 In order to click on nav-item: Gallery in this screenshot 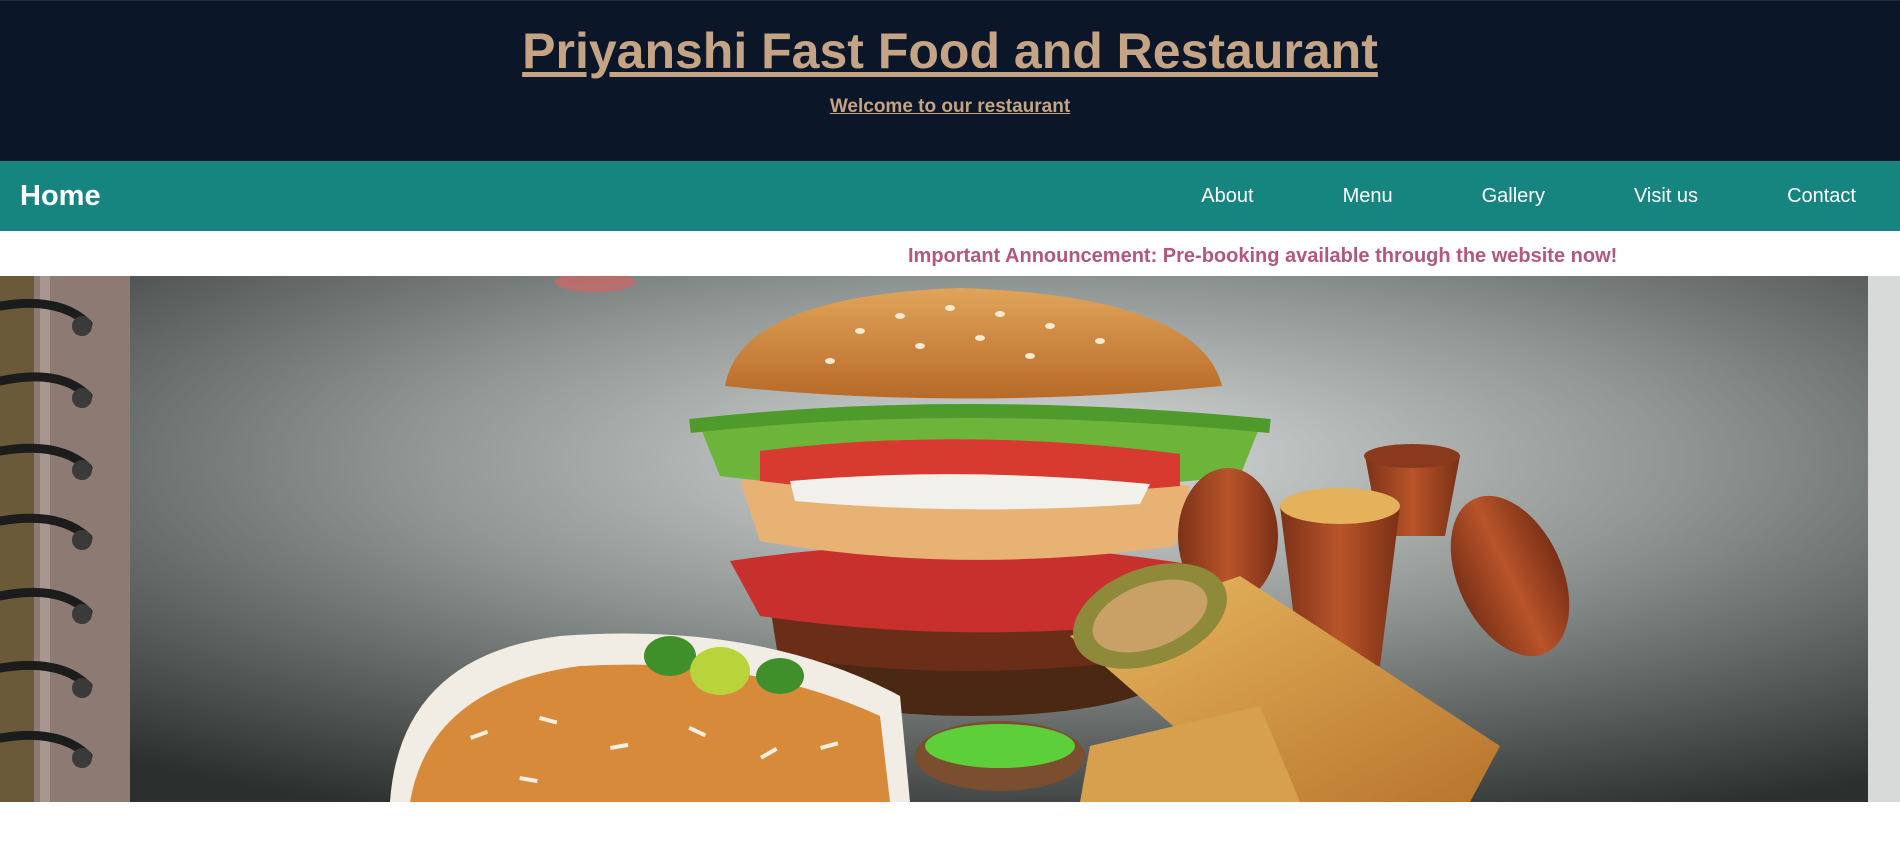, I will do `click(1513, 196)`.